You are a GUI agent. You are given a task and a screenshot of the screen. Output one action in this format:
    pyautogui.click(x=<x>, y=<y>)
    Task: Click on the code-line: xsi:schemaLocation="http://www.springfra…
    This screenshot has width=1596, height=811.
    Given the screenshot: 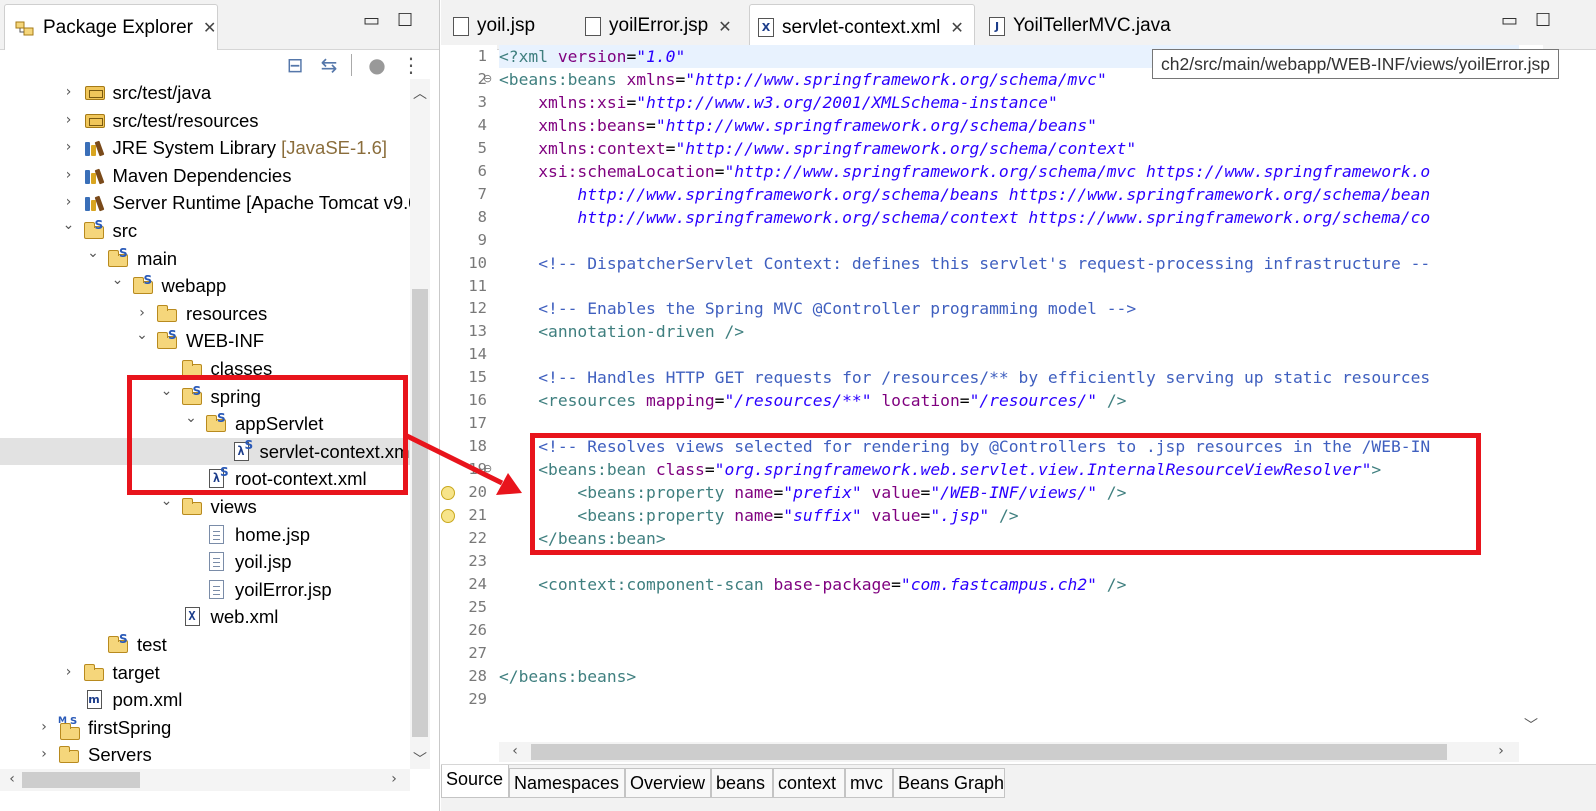 What is the action you would take?
    pyautogui.click(x=964, y=171)
    